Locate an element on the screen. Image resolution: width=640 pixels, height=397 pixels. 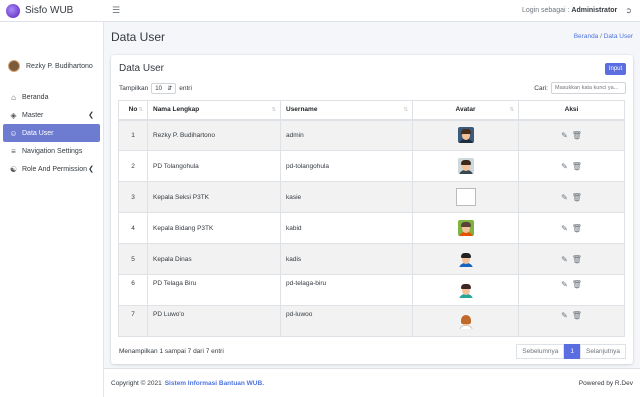
column-header-label: No is located at coordinates (133, 110).